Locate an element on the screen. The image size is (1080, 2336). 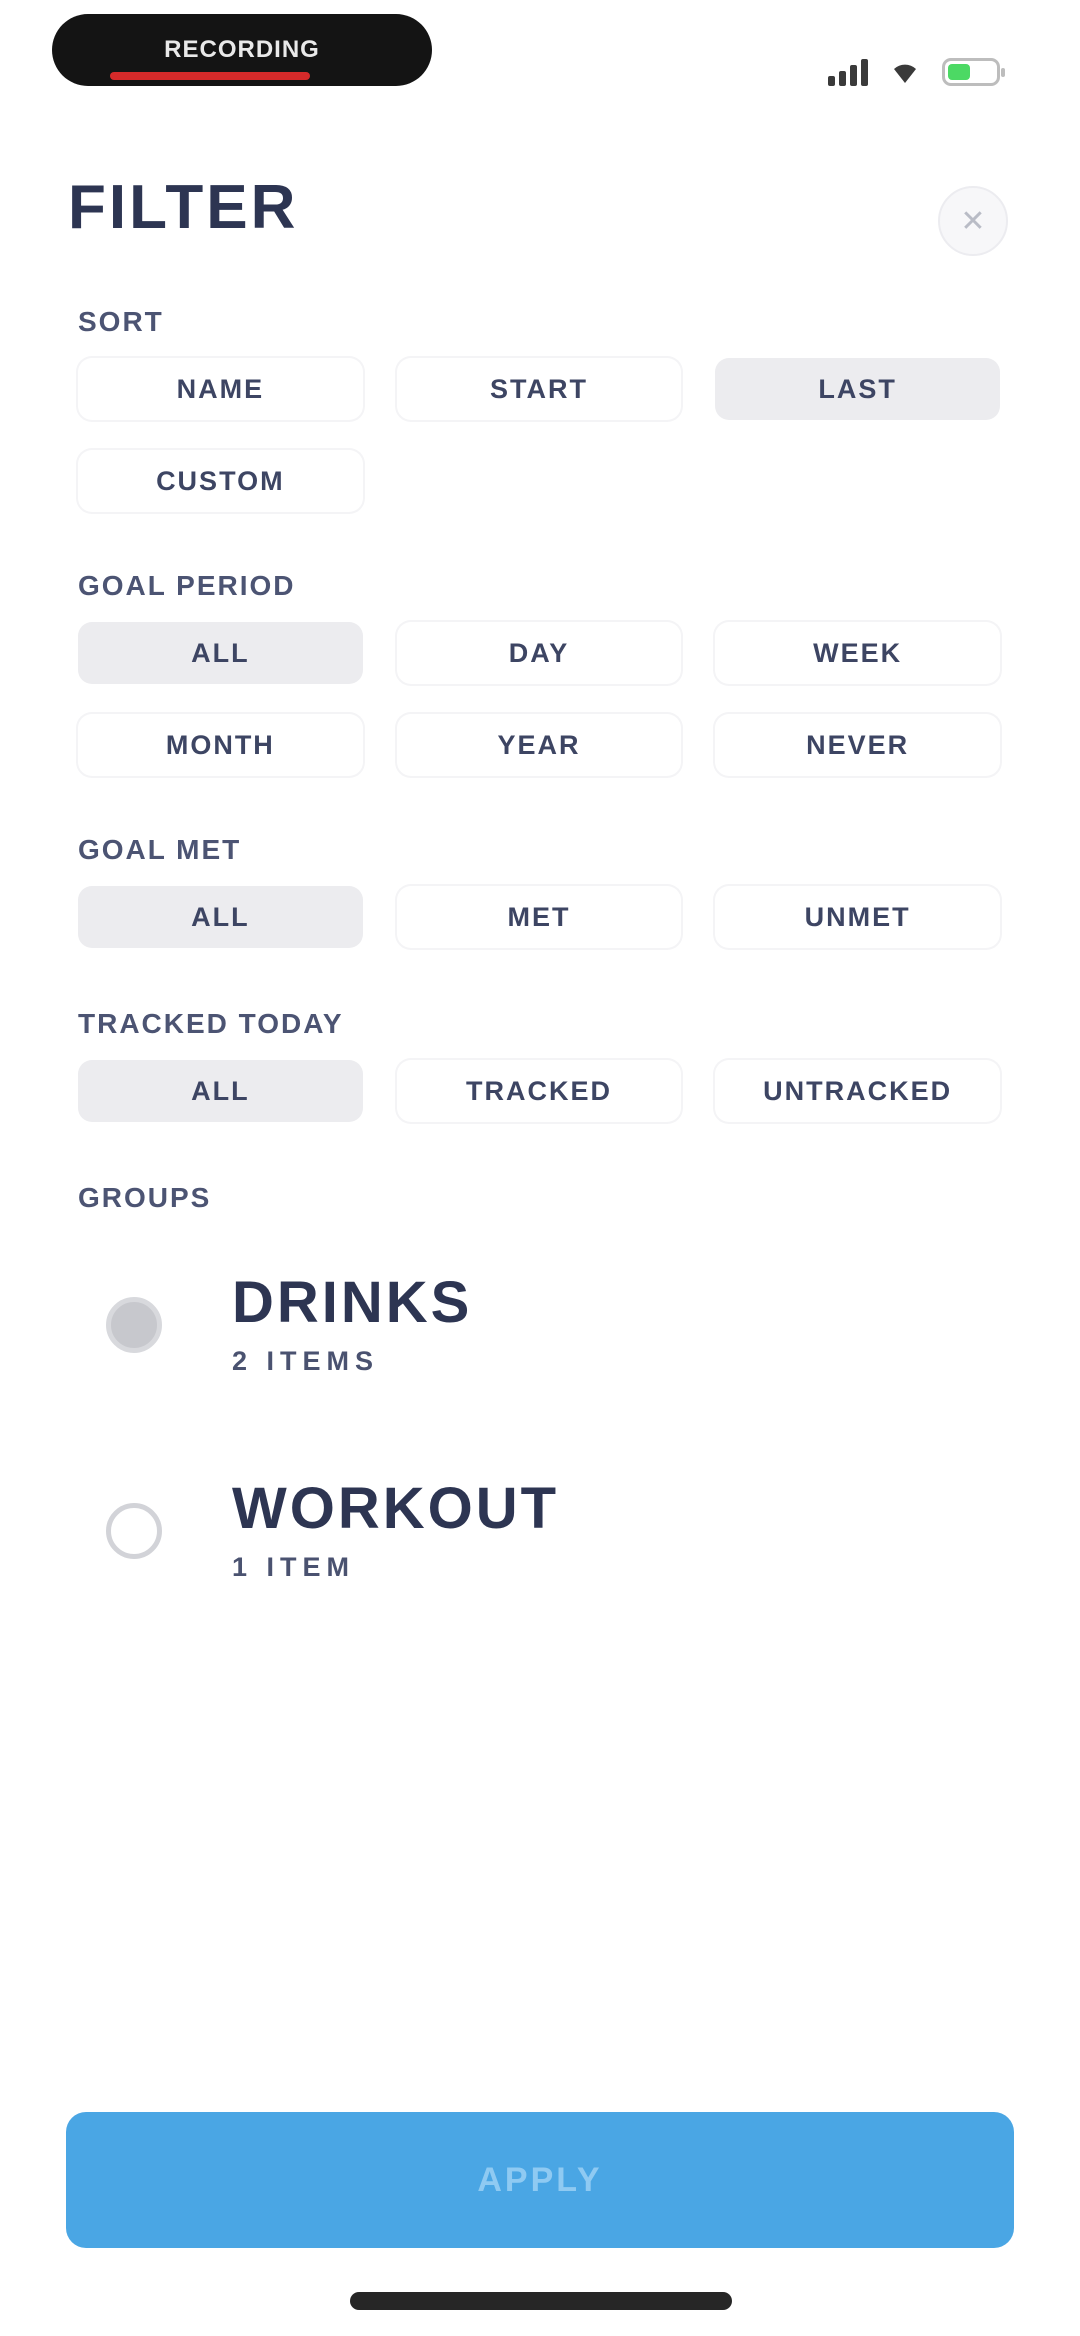
recording-indicator is located at coordinates (210, 76).